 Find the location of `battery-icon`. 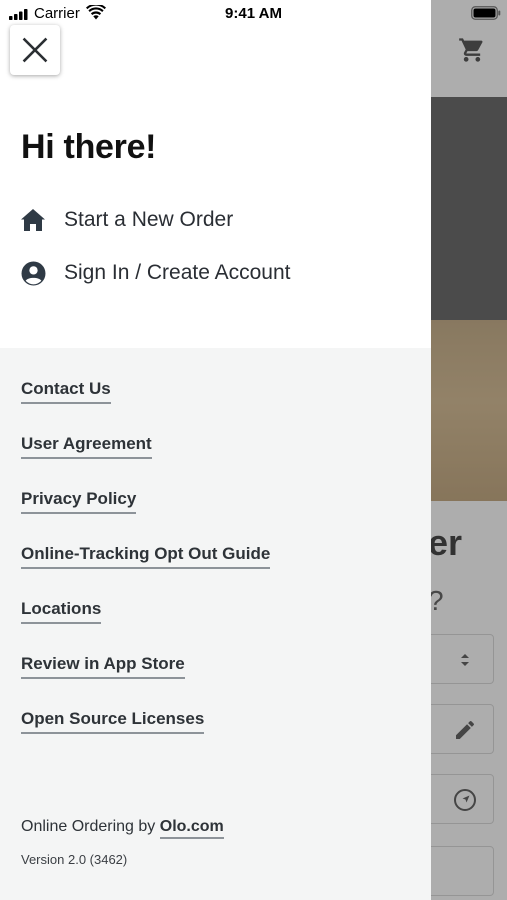

battery-icon is located at coordinates (486, 13).